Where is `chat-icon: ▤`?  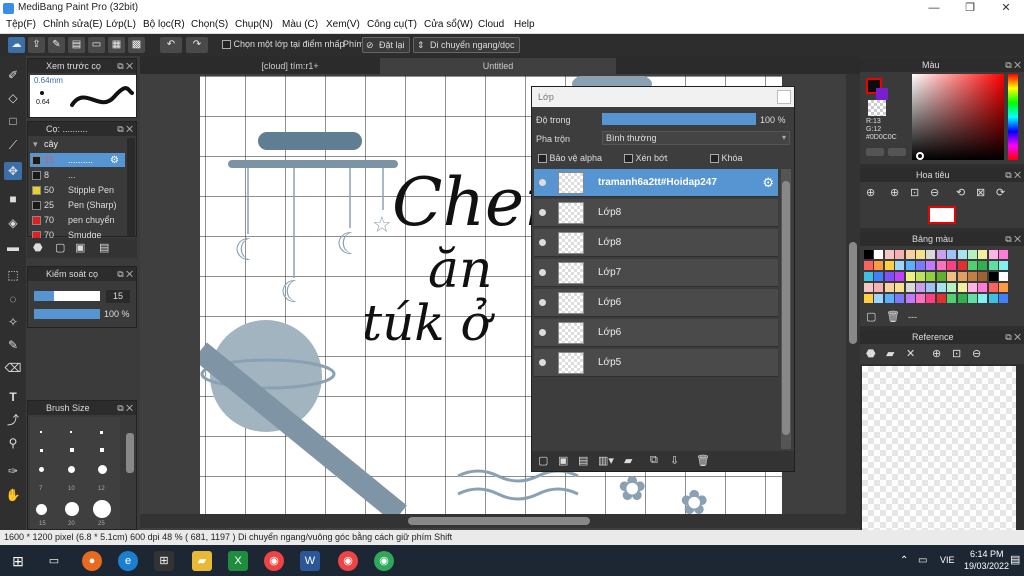
chat-icon: ▤ is located at coordinates (76, 45).